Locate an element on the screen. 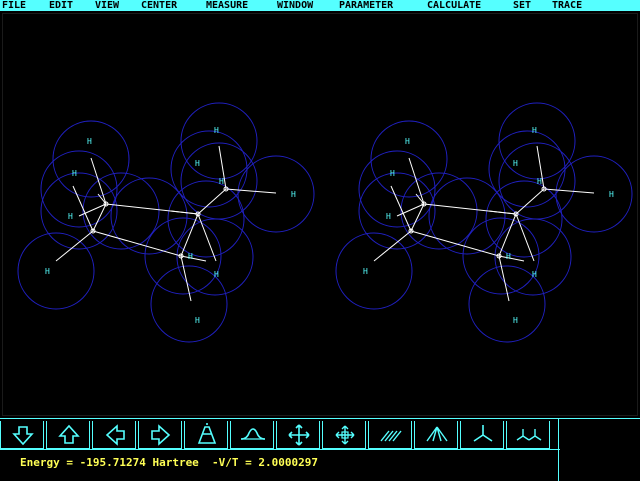 This screenshot has width=640, height=481. tripod-icon is located at coordinates (483, 433).